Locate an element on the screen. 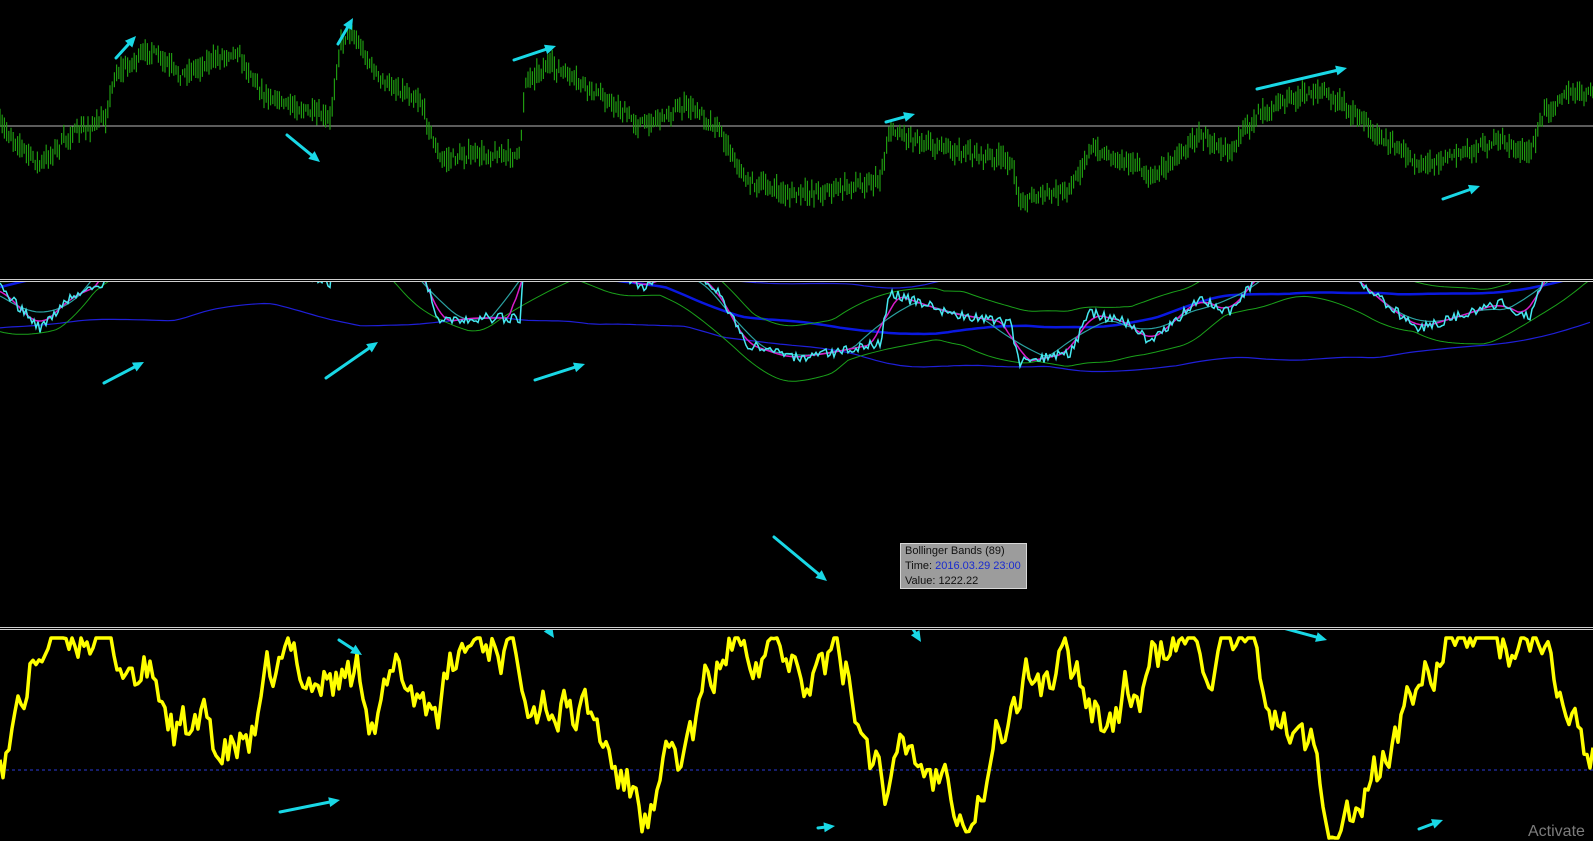 This screenshot has height=841, width=1593. tooltip-title: Bollinger Bands (89) is located at coordinates (955, 551).